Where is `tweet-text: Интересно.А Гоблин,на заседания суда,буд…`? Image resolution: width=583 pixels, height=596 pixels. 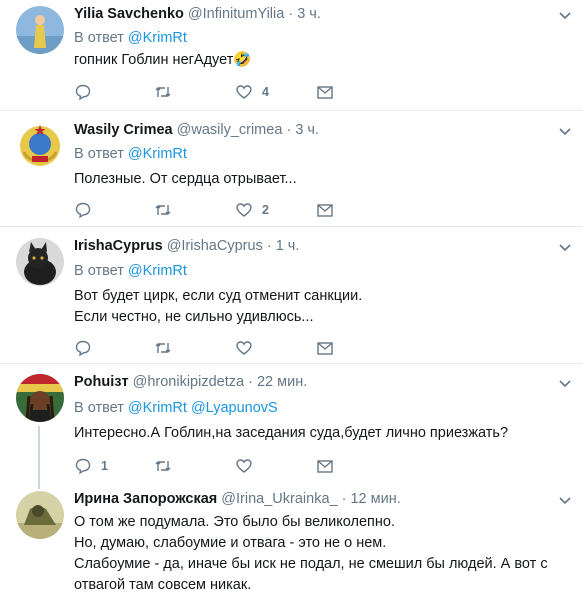
tweet-text: Интересно.А Гоблин,на заседания суда,буд… is located at coordinates (291, 433).